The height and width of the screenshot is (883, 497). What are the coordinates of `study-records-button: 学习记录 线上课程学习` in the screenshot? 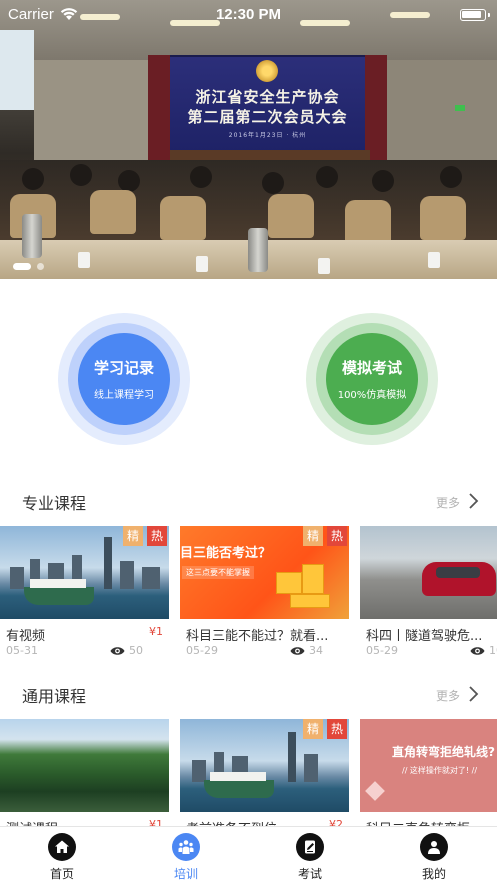 It's located at (124, 379).